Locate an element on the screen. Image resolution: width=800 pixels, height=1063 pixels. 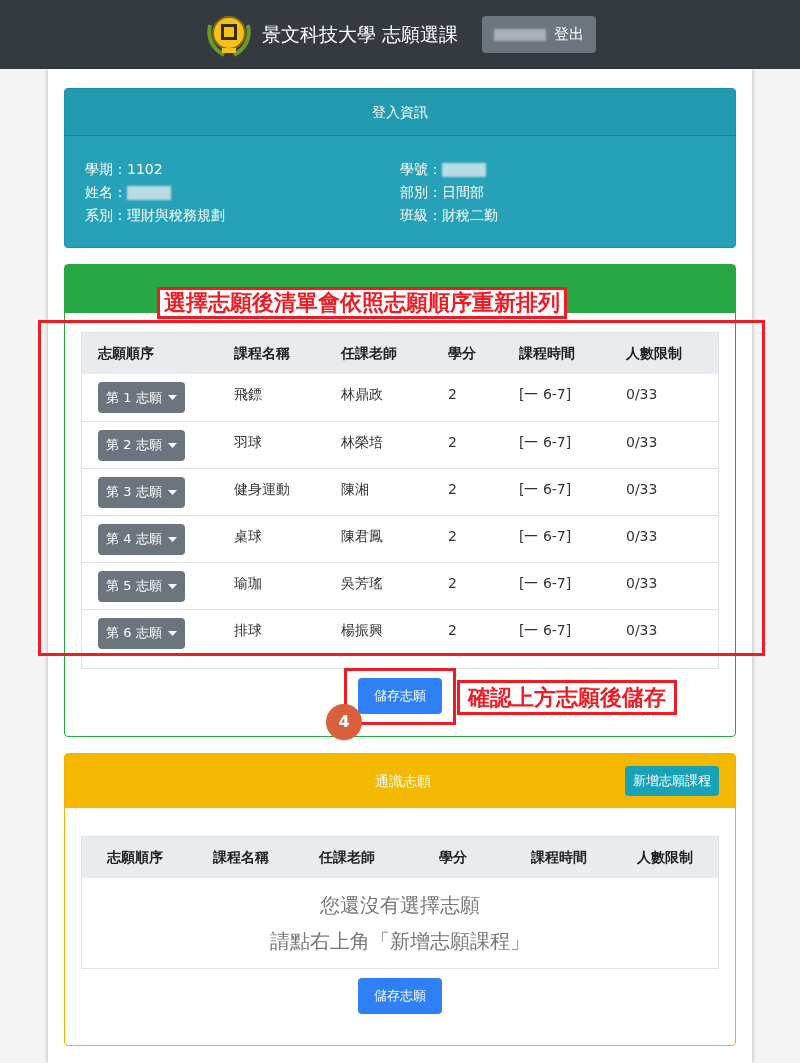
table-cell-text: 陳湘 is located at coordinates (355, 489).